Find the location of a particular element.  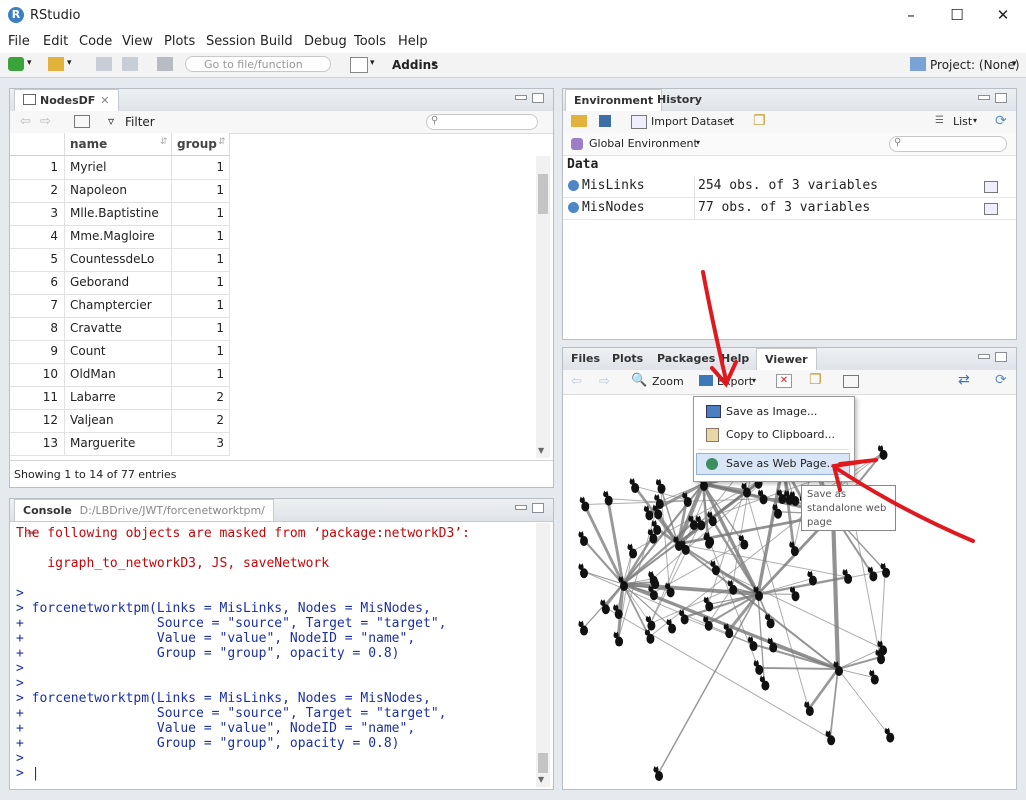

close-button: ✕ is located at coordinates (1003, 15).